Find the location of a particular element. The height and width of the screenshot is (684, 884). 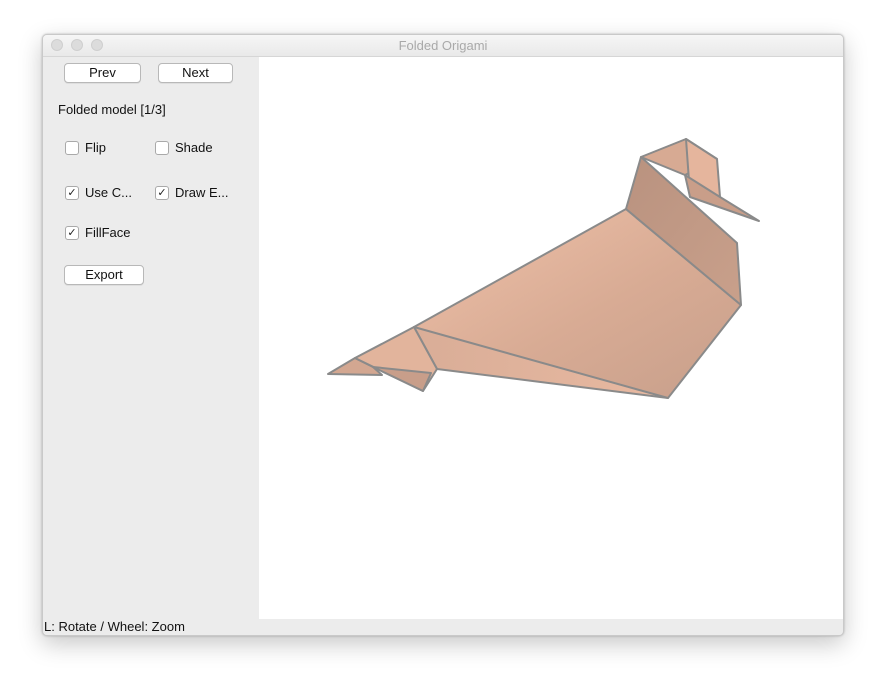

window-title: Folded Origami is located at coordinates (443, 45).